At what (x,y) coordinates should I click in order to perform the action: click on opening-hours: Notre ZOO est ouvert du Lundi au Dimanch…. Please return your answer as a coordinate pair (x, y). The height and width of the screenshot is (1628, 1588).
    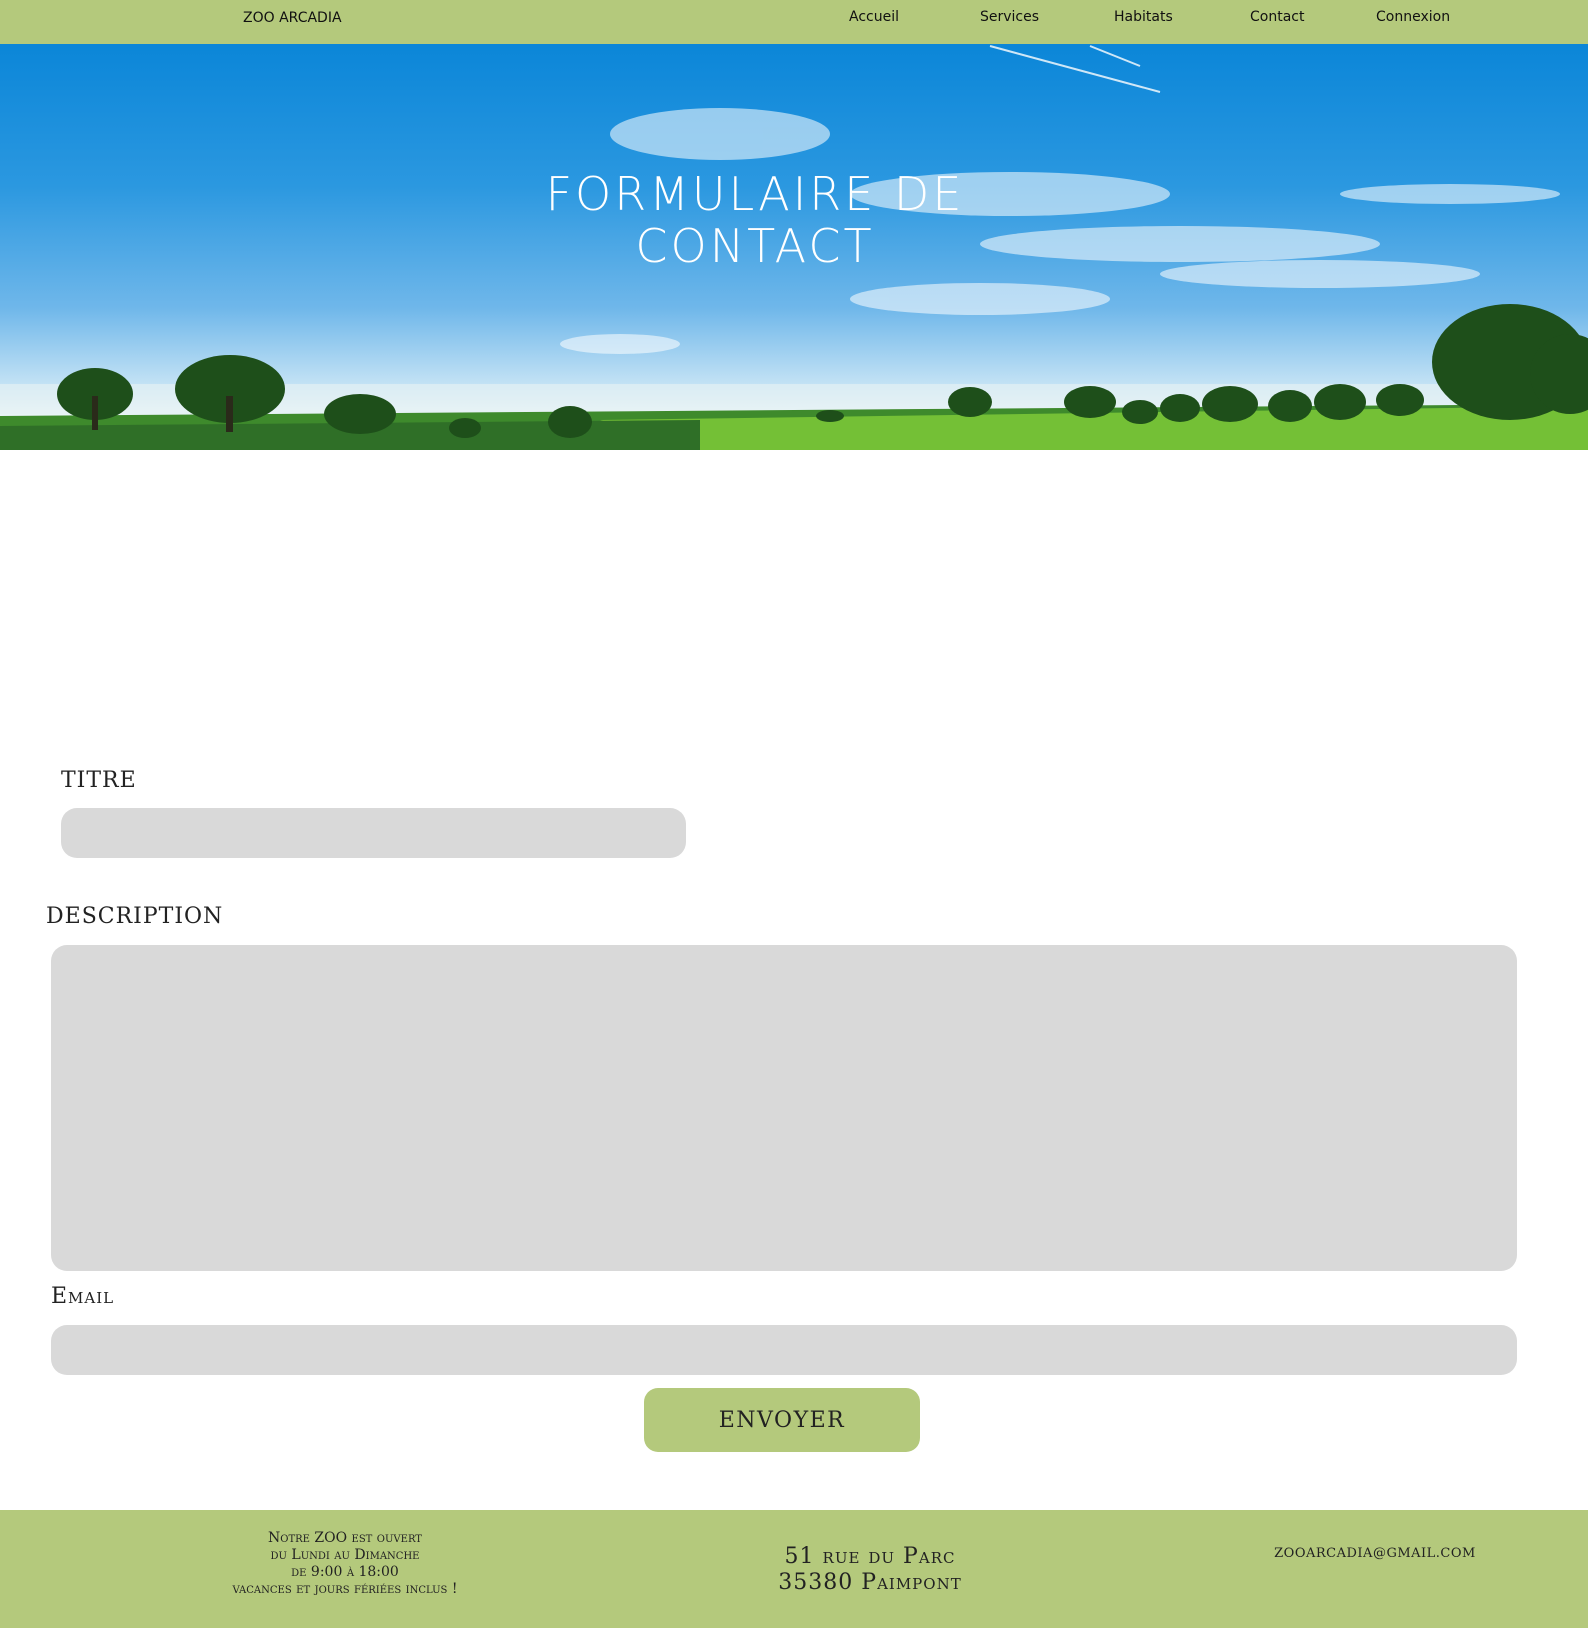
    Looking at the image, I should click on (345, 1564).